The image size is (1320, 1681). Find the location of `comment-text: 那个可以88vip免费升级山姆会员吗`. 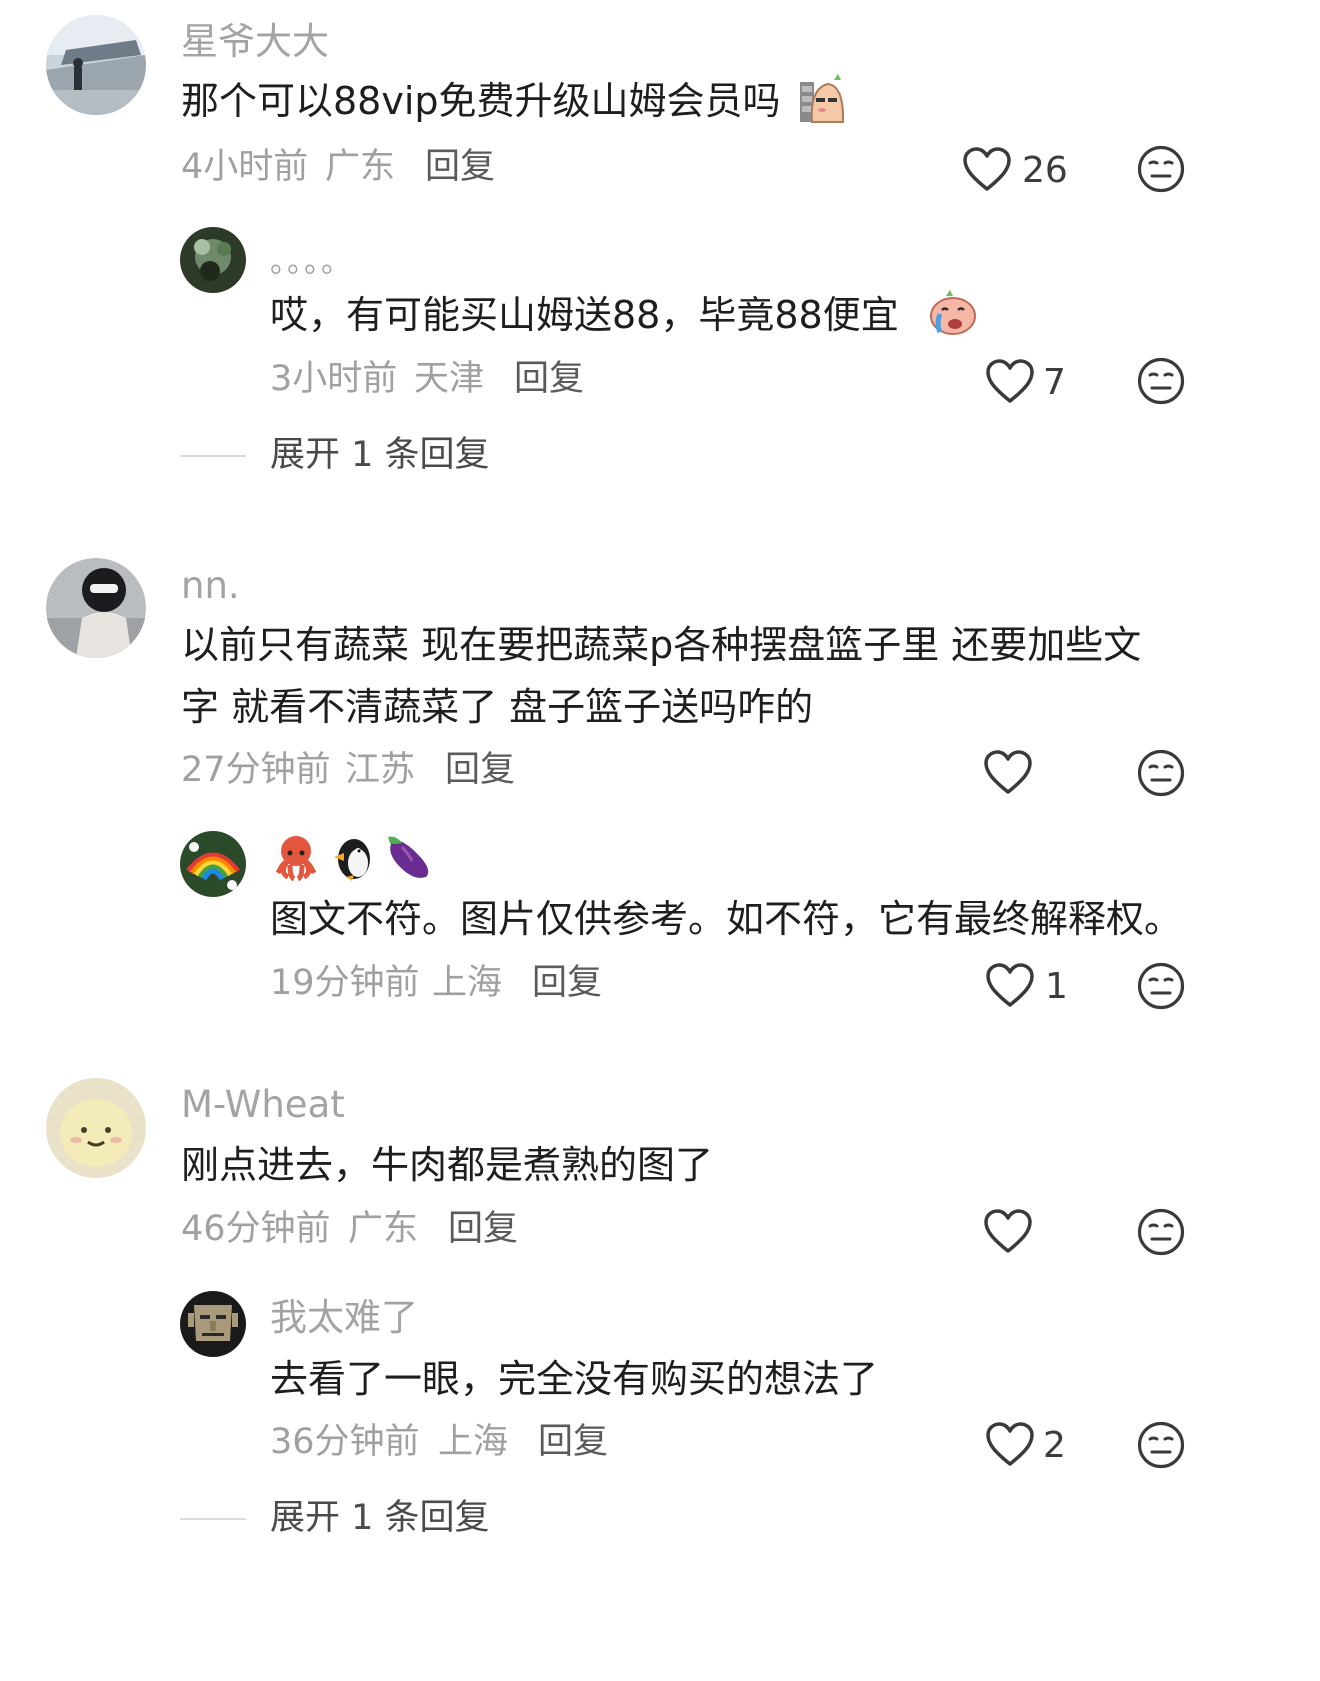

comment-text: 那个可以88vip免费升级山姆会员吗 is located at coordinates (481, 101).